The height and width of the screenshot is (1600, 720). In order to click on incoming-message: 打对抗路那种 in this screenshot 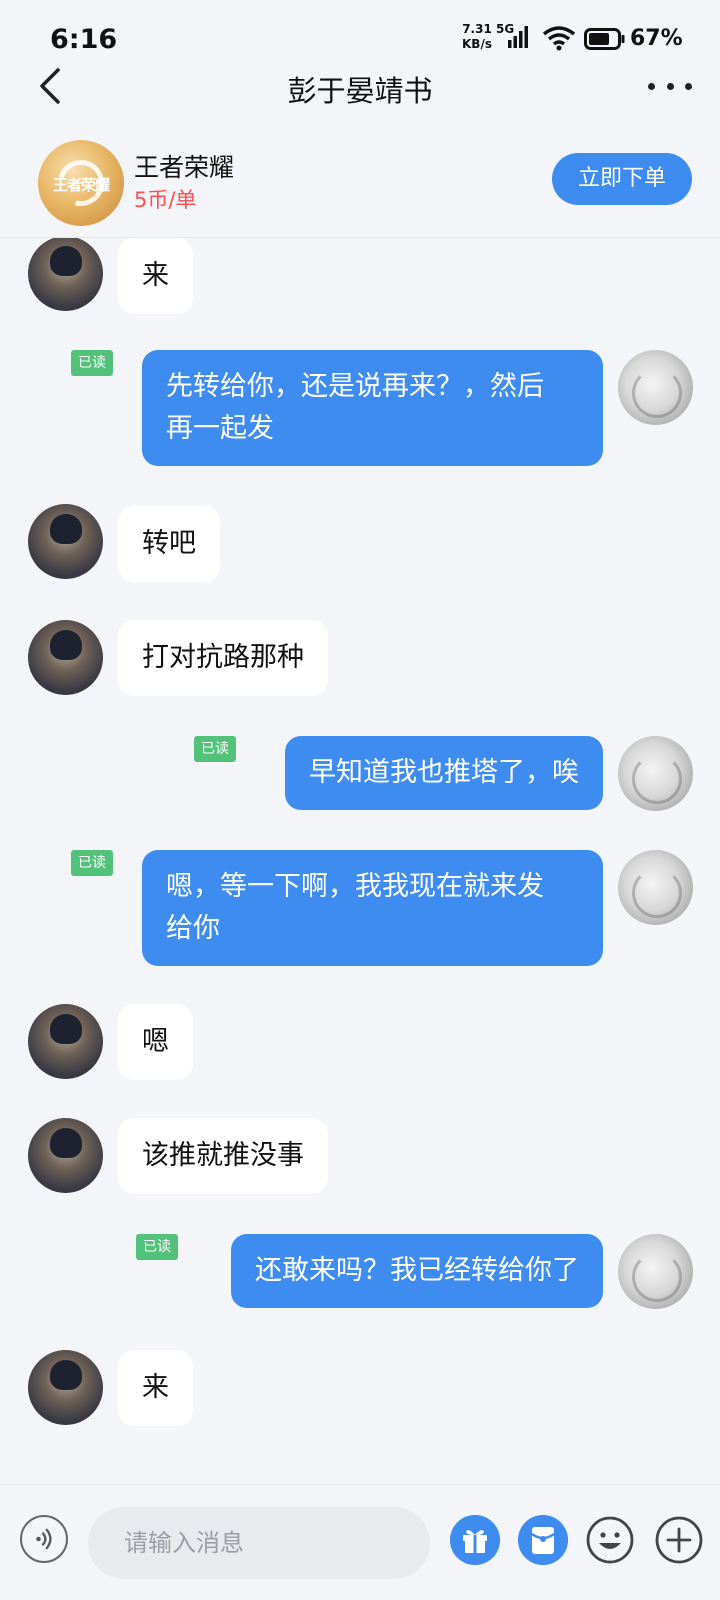, I will do `click(223, 658)`.